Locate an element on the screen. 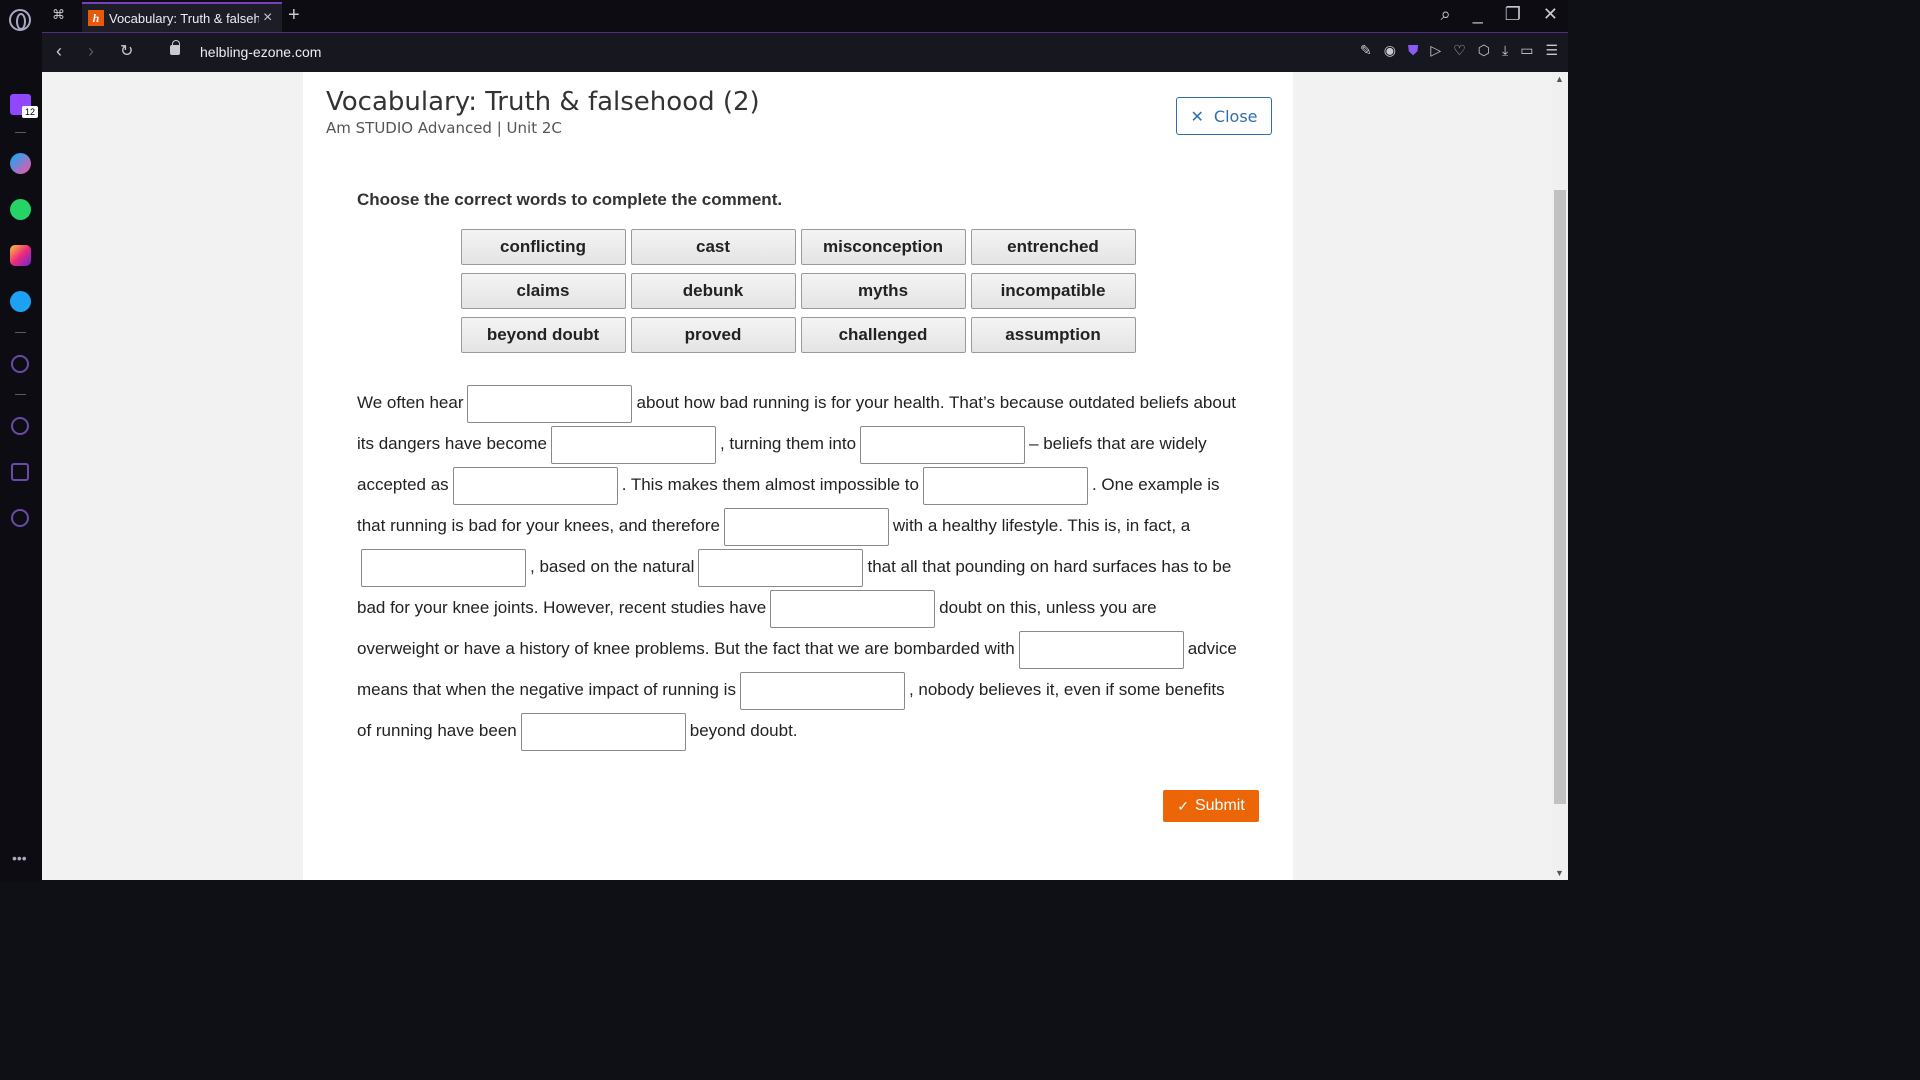  passage-text: , turning them into is located at coordinates (788, 443).